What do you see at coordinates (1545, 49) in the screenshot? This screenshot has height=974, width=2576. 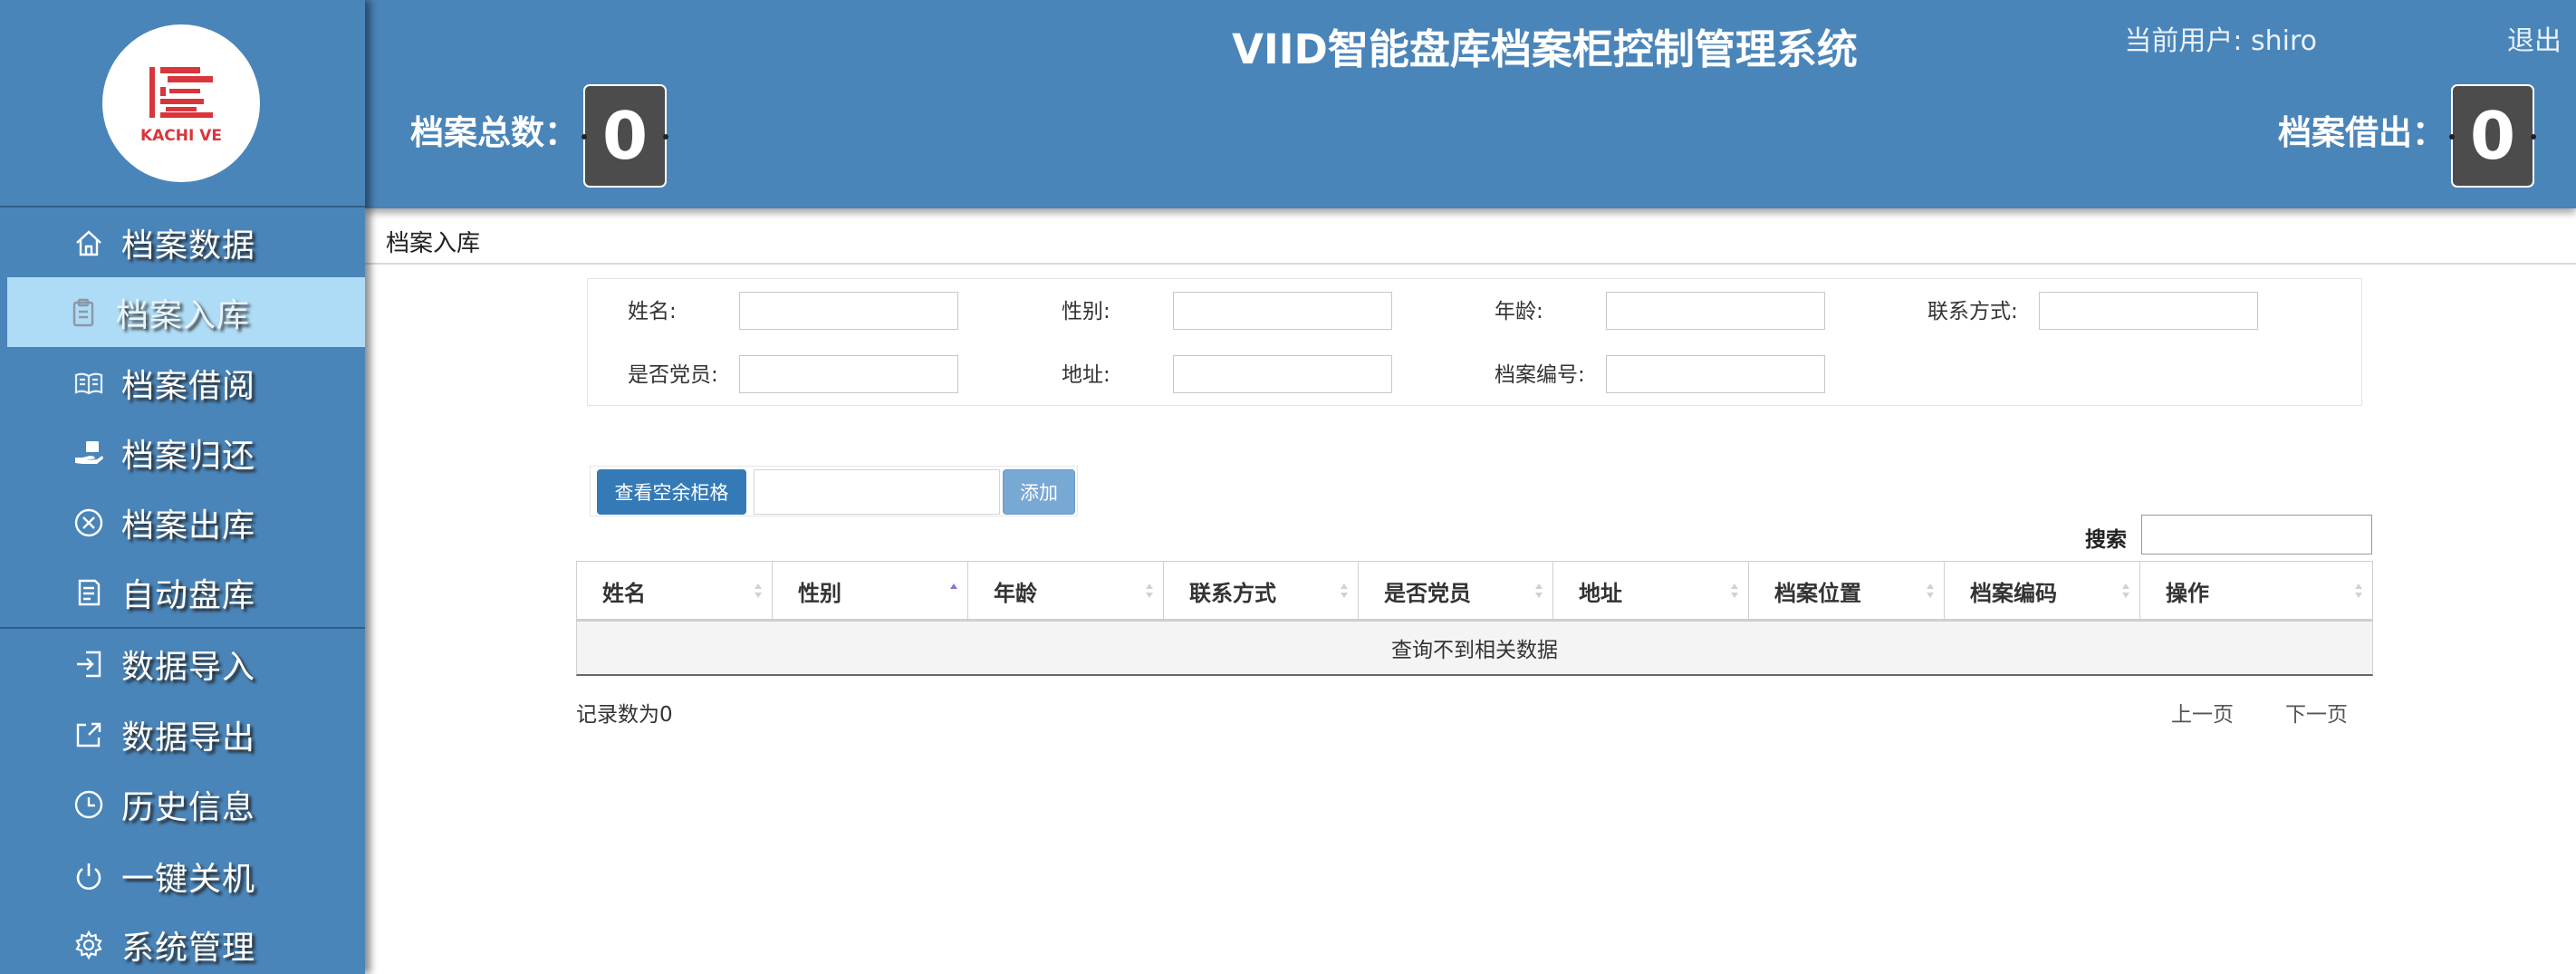 I see `app-title-text: VIID智能盘库档案柜控制管理系统` at bounding box center [1545, 49].